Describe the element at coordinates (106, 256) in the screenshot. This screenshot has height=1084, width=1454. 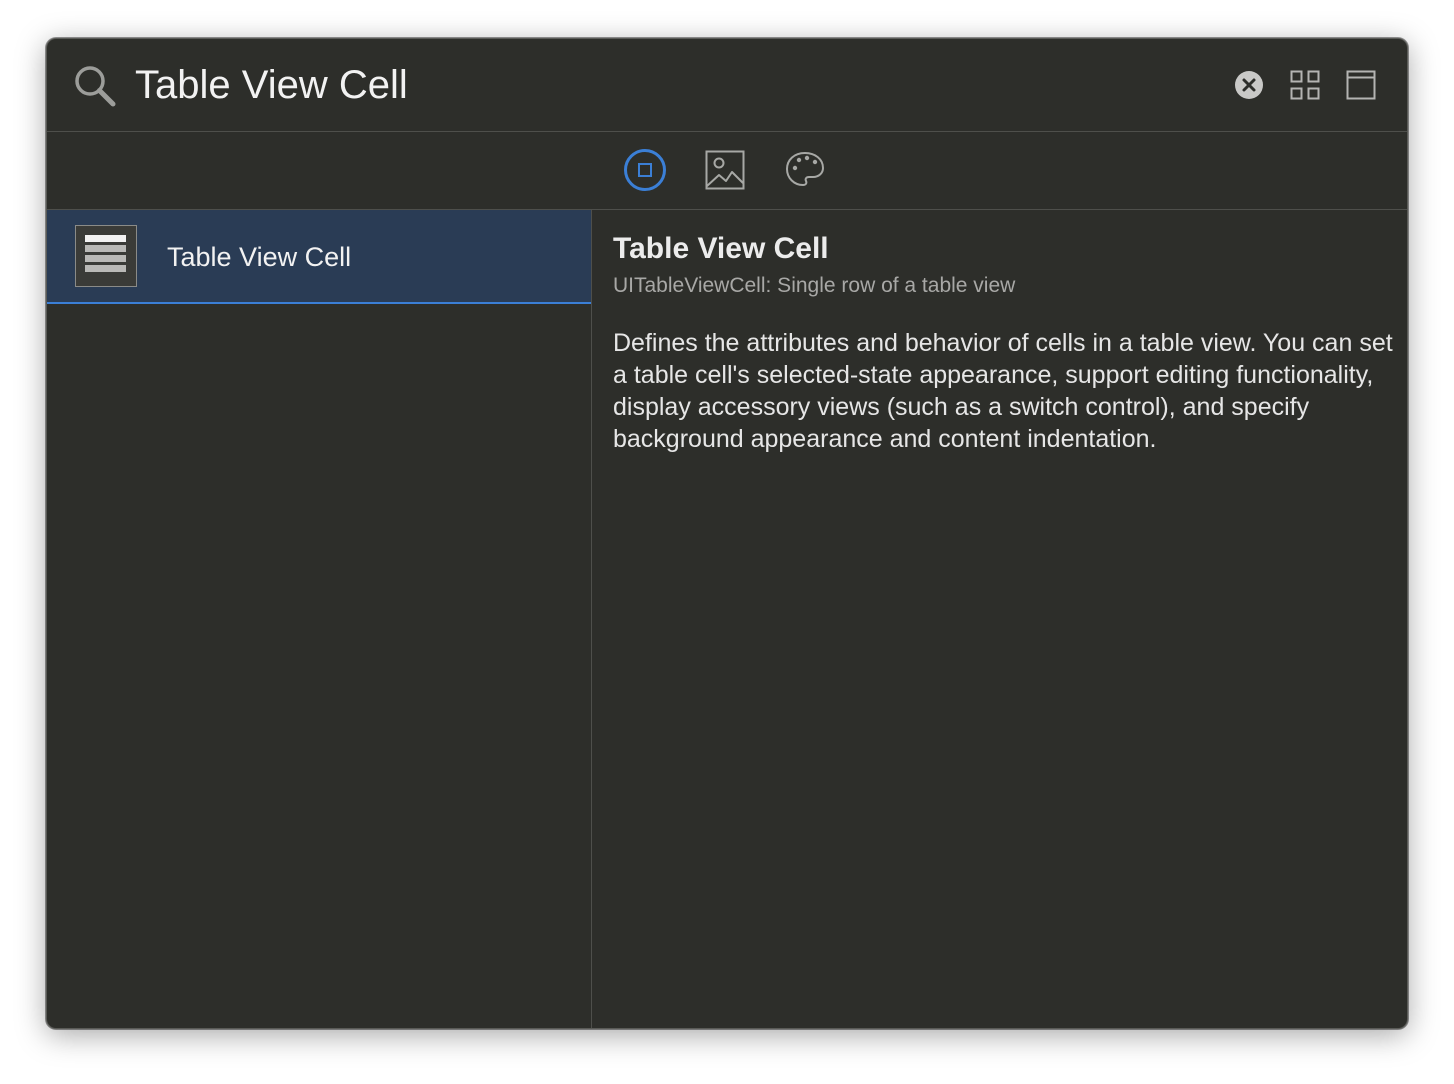
I see `table-view-cell-icon` at that location.